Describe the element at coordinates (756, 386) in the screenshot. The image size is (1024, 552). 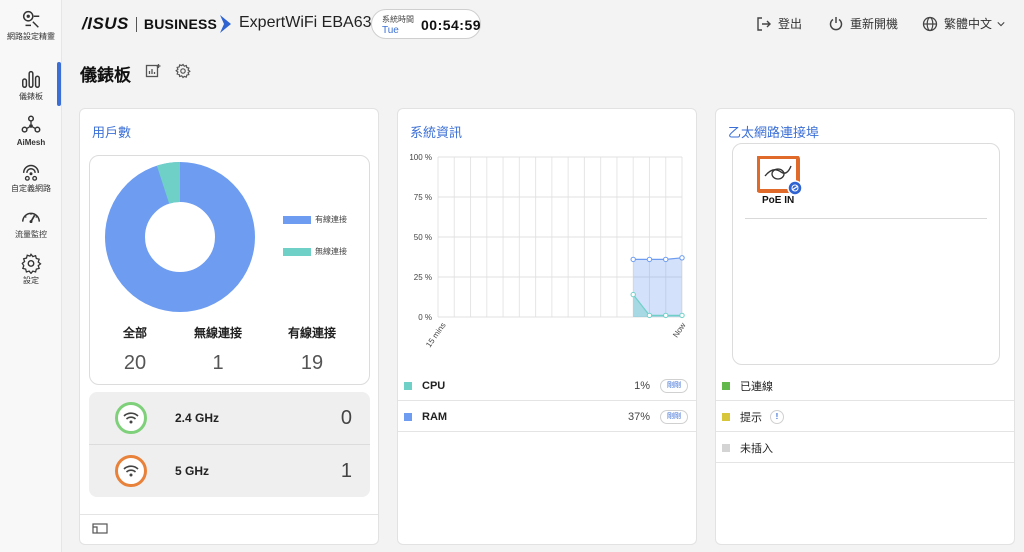
I see `status-label: 已連線` at that location.